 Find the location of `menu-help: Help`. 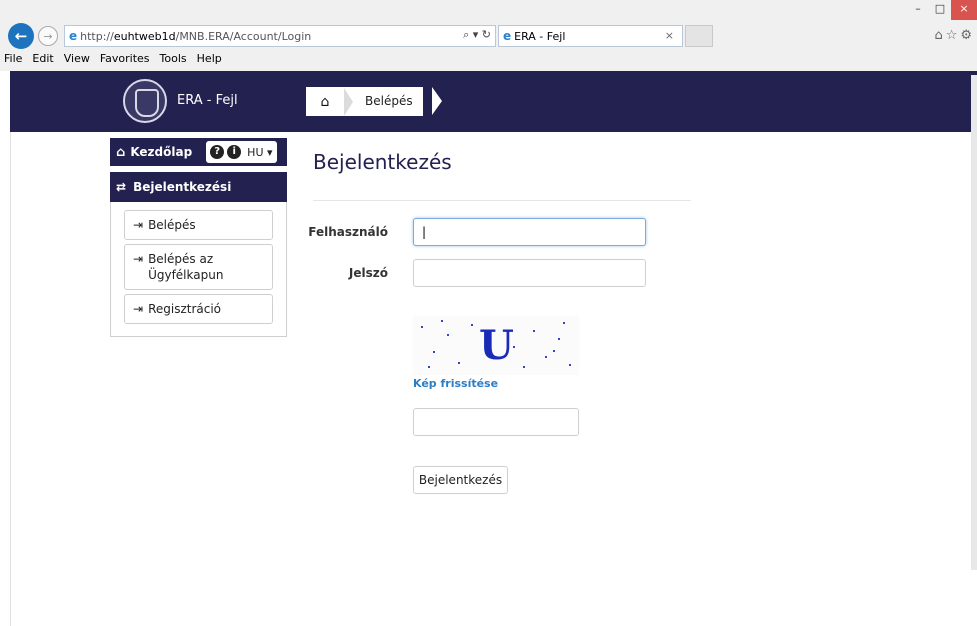

menu-help: Help is located at coordinates (209, 58).